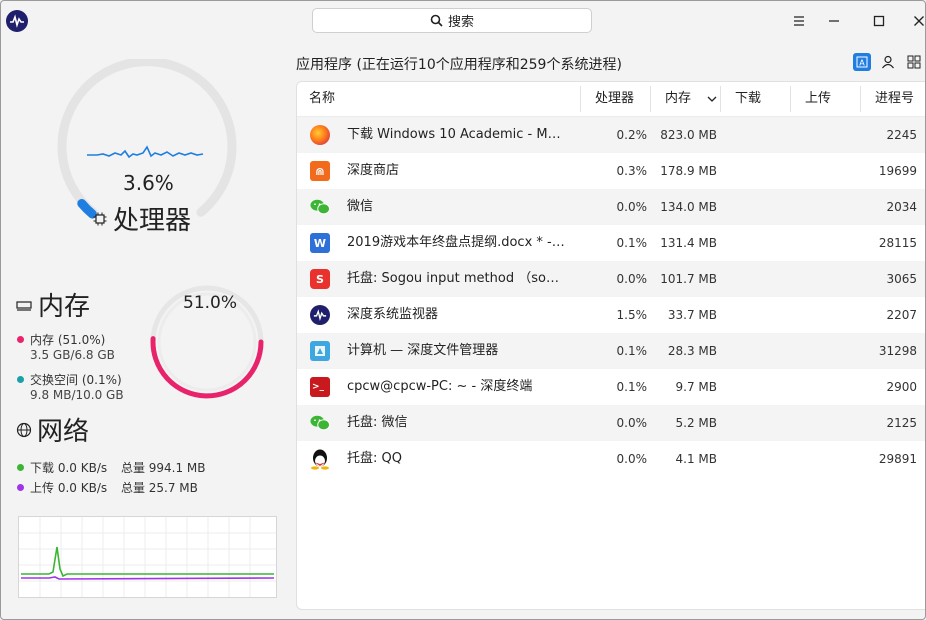 This screenshot has height=620, width=926. What do you see at coordinates (145, 152) in the screenshot?
I see `cpu-wave-line` at bounding box center [145, 152].